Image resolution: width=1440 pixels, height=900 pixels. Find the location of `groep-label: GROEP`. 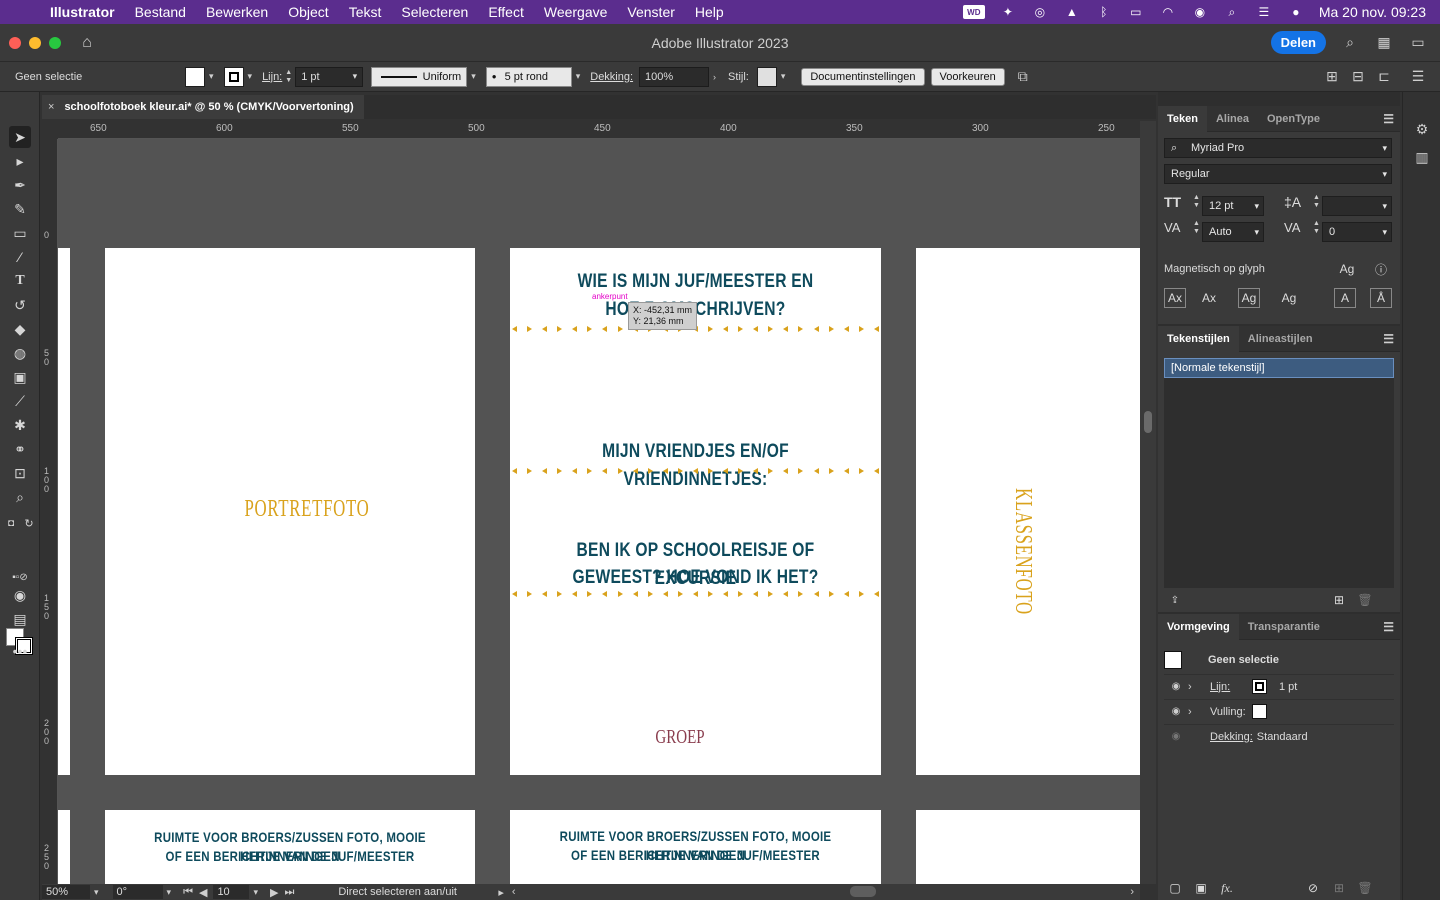

groep-label: GROEP is located at coordinates (680, 737).